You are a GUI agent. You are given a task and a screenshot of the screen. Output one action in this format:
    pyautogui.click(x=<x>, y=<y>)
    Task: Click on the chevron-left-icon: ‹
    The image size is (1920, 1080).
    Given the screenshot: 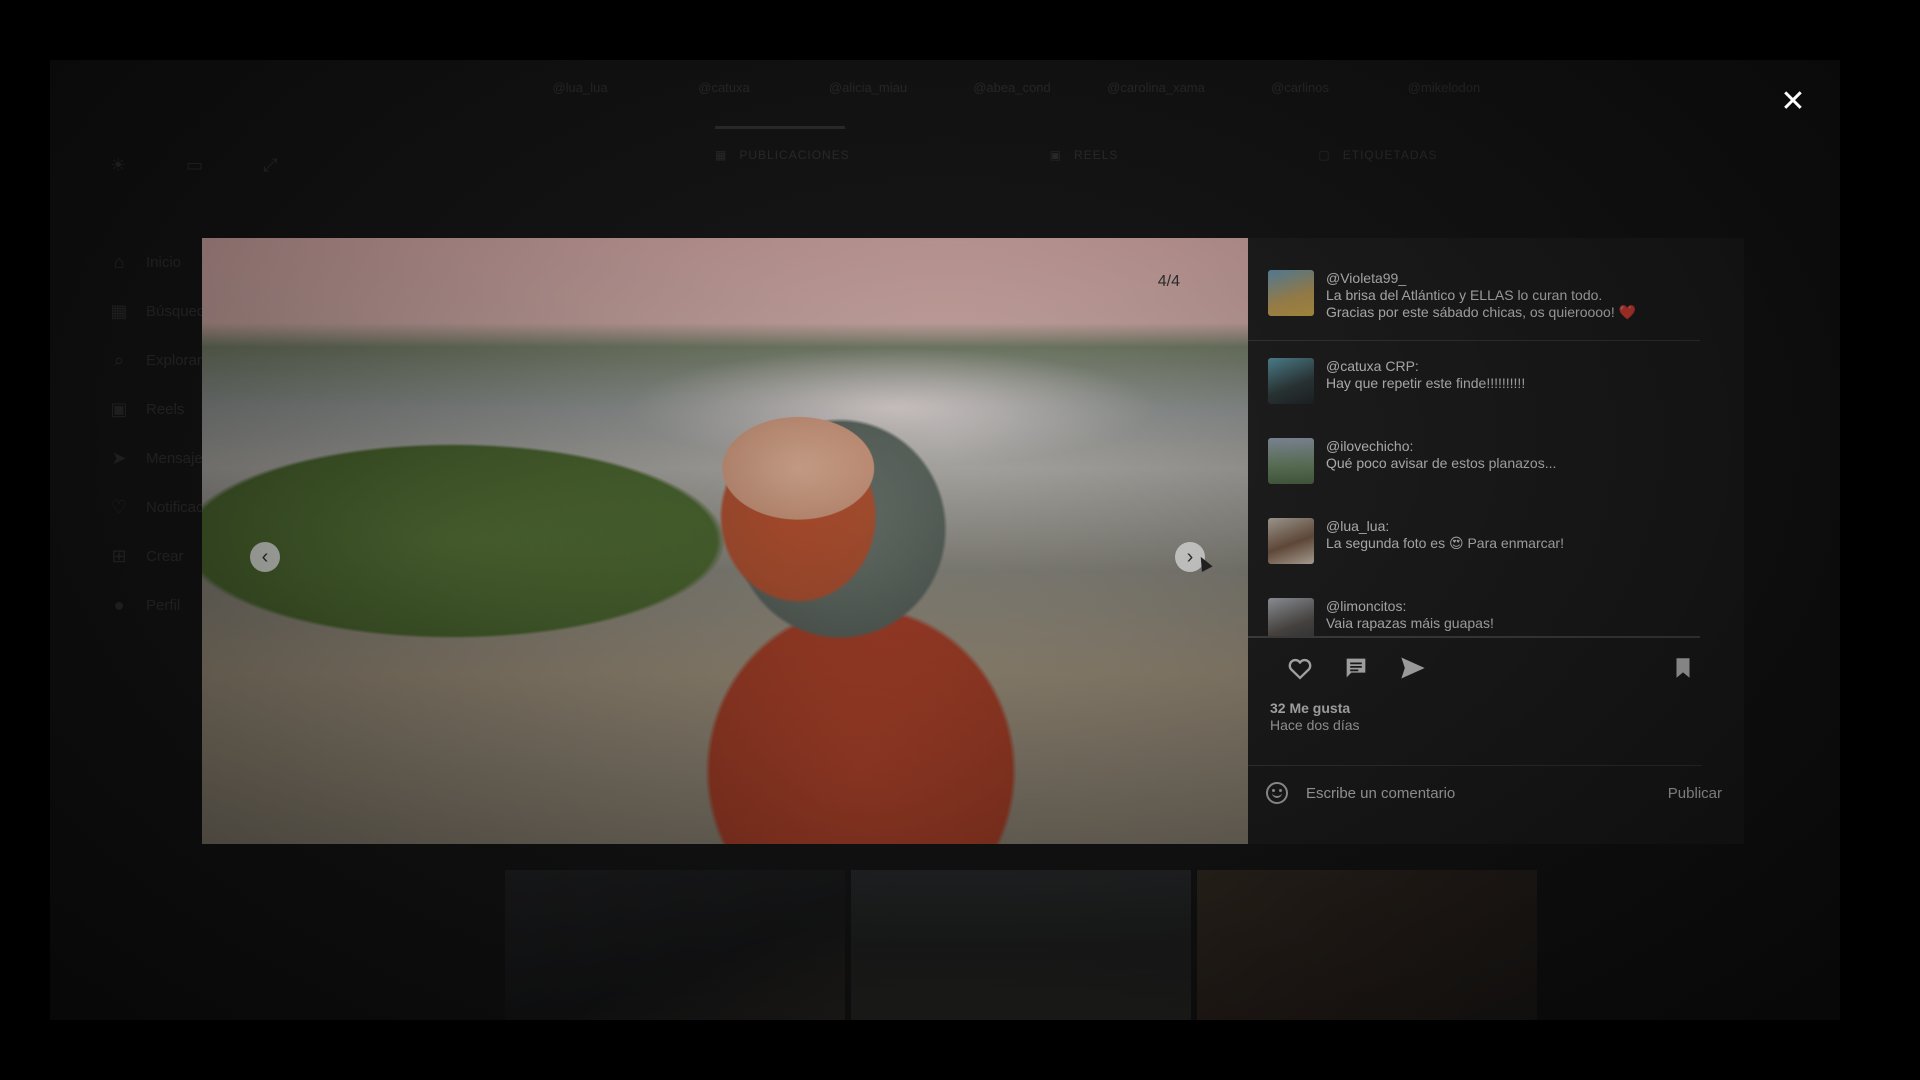 What is the action you would take?
    pyautogui.click(x=265, y=557)
    